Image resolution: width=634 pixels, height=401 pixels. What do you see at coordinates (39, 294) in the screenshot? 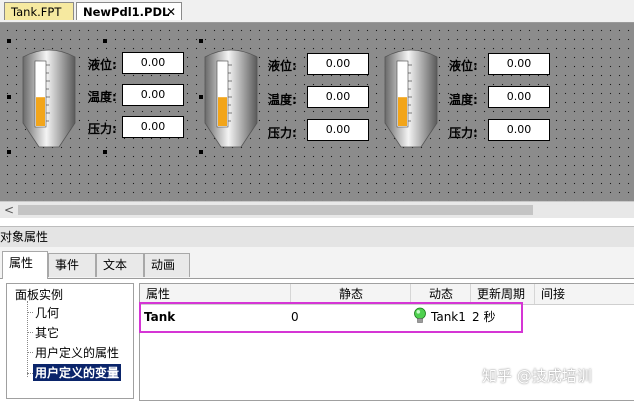
I see `tree-root-panel-instance: 面板实例` at bounding box center [39, 294].